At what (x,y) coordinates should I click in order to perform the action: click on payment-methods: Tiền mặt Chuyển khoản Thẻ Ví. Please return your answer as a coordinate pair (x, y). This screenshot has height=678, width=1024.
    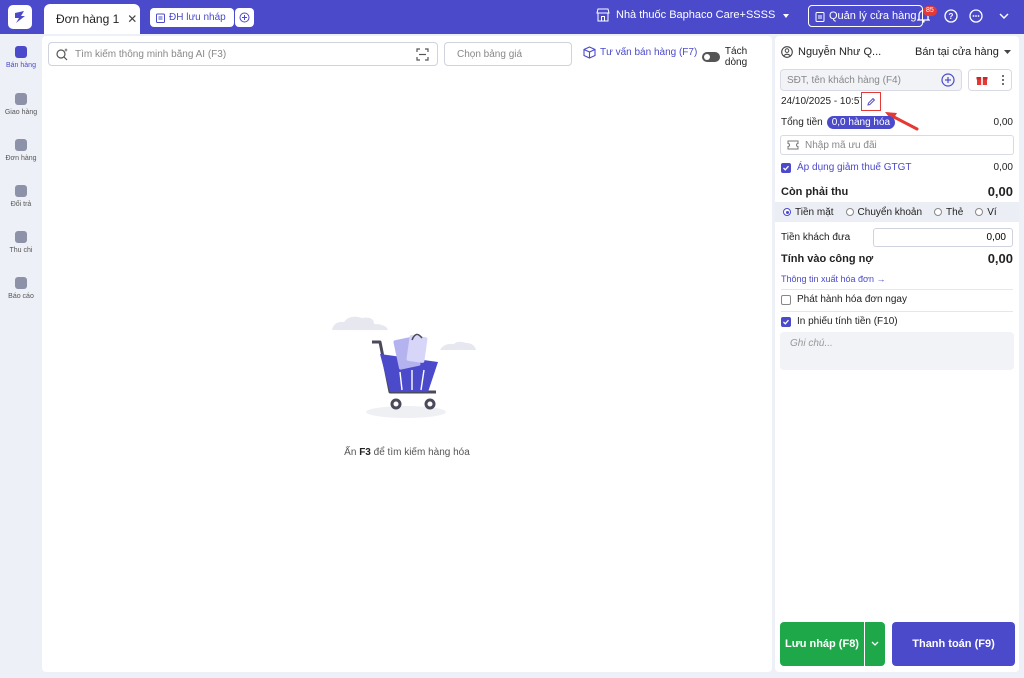
    Looking at the image, I should click on (897, 212).